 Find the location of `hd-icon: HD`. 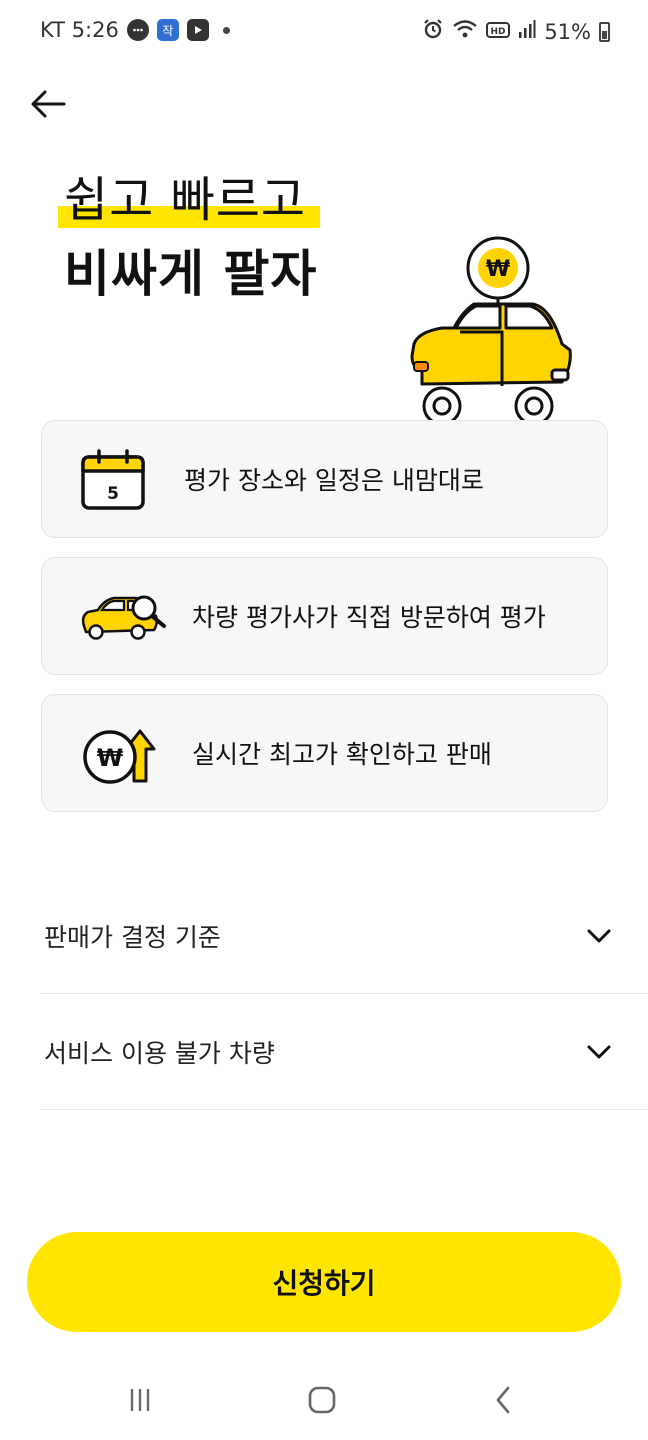

hd-icon: HD is located at coordinates (498, 32).